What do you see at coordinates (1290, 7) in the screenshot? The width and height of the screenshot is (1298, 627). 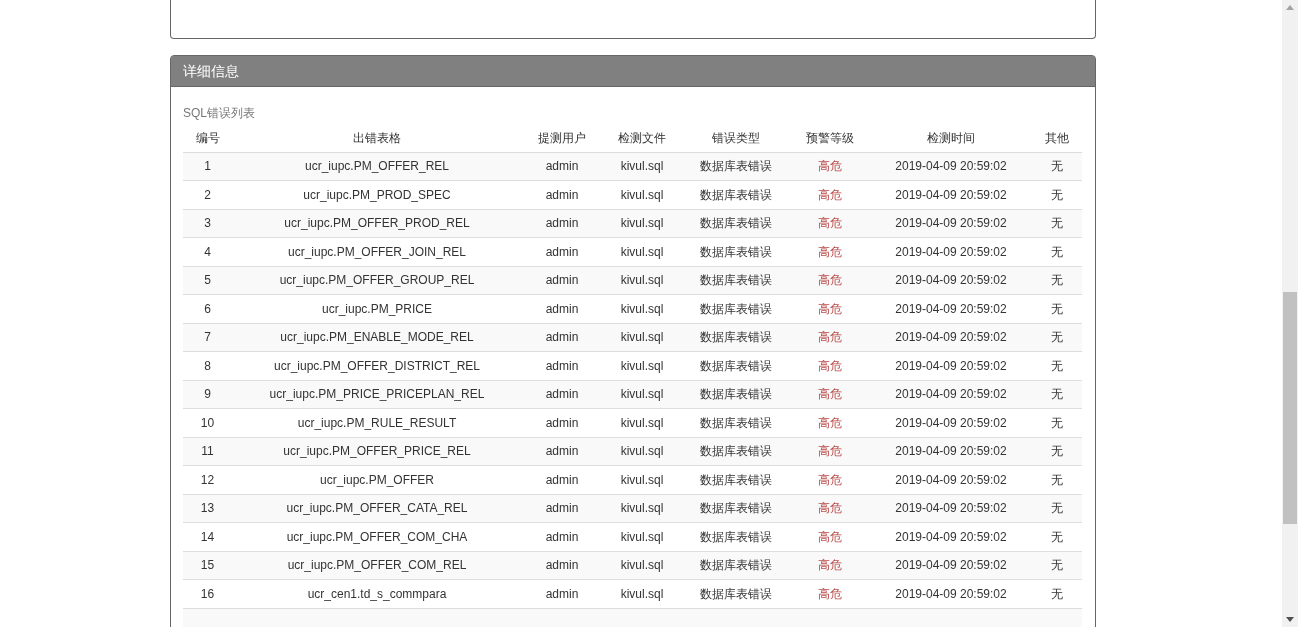 I see `scroll-up-icon` at bounding box center [1290, 7].